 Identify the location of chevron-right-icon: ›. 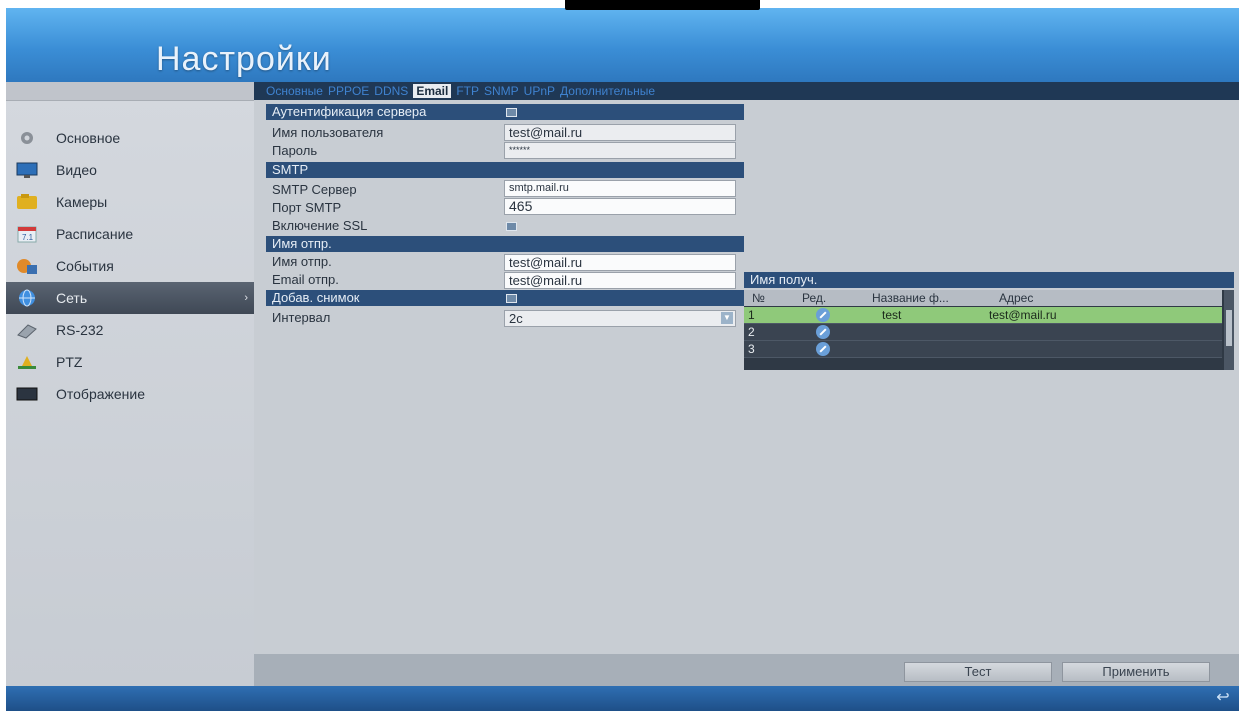
(246, 298).